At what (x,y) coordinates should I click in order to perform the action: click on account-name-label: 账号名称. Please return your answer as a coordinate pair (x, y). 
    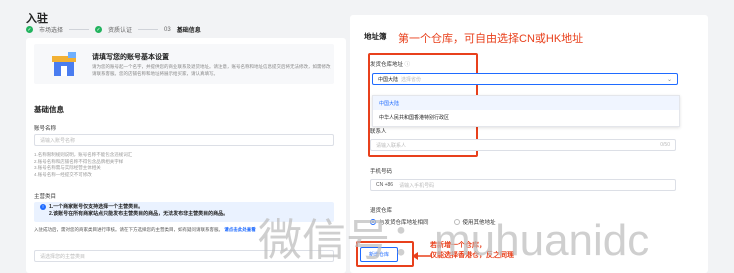
    Looking at the image, I should click on (45, 129).